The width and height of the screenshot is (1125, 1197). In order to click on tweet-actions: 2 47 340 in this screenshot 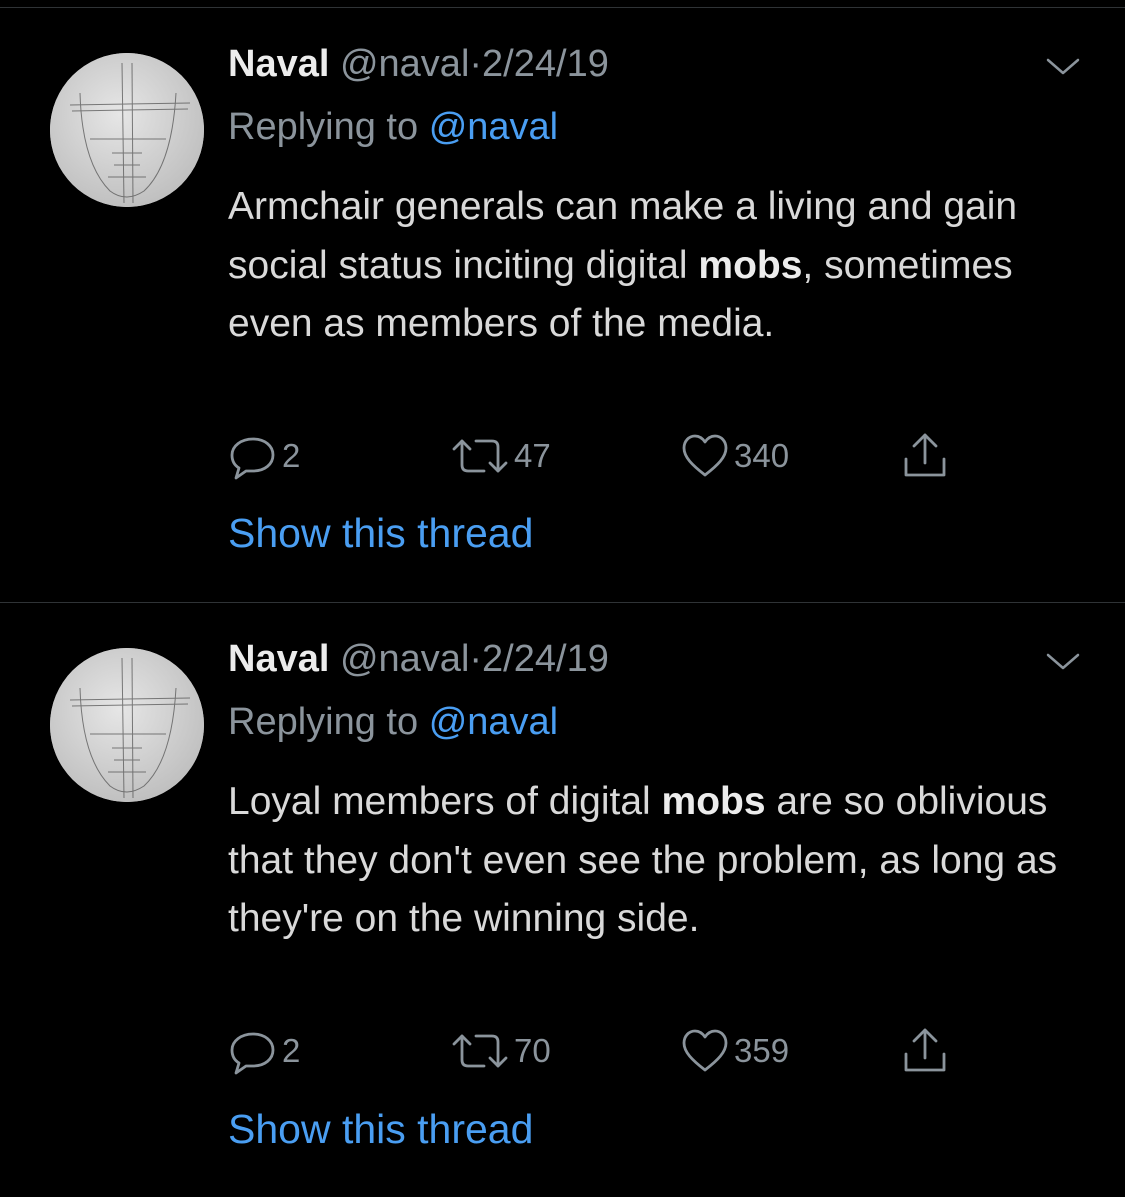, I will do `click(598, 456)`.